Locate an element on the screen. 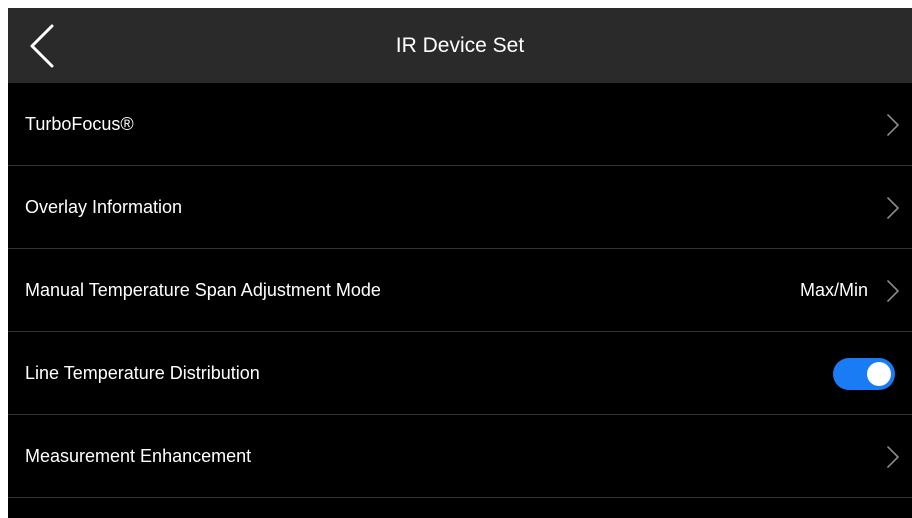  setting-label: Measurement Enhancement is located at coordinates (138, 456).